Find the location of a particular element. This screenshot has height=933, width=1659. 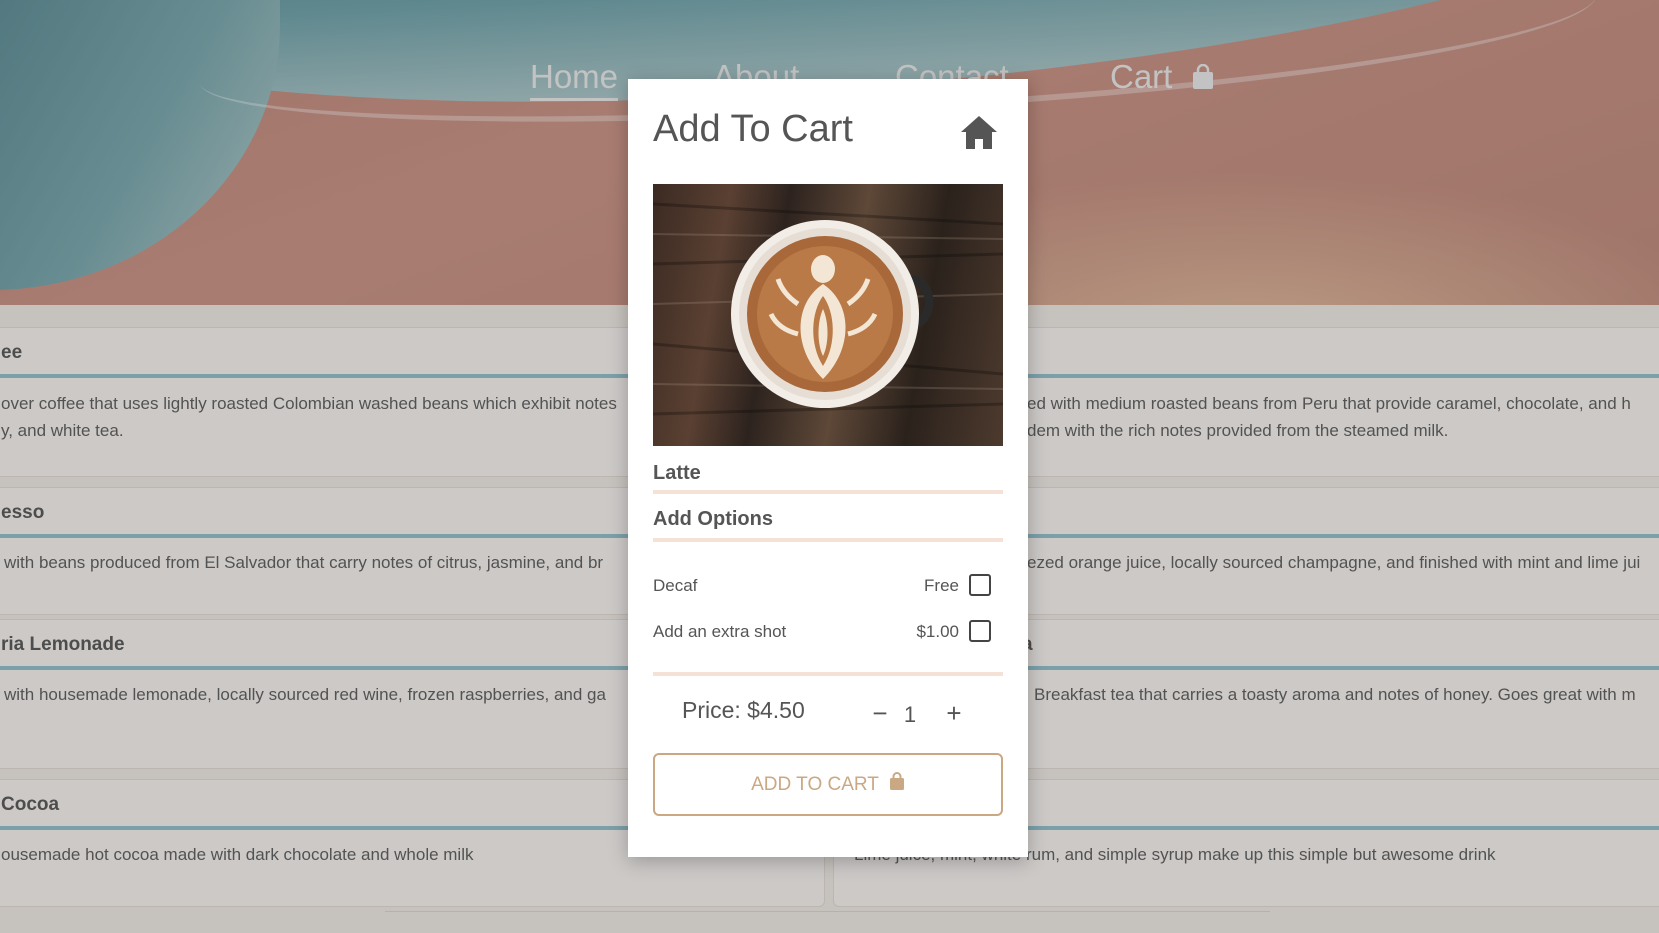

option-price: $1.00 is located at coordinates (937, 631).